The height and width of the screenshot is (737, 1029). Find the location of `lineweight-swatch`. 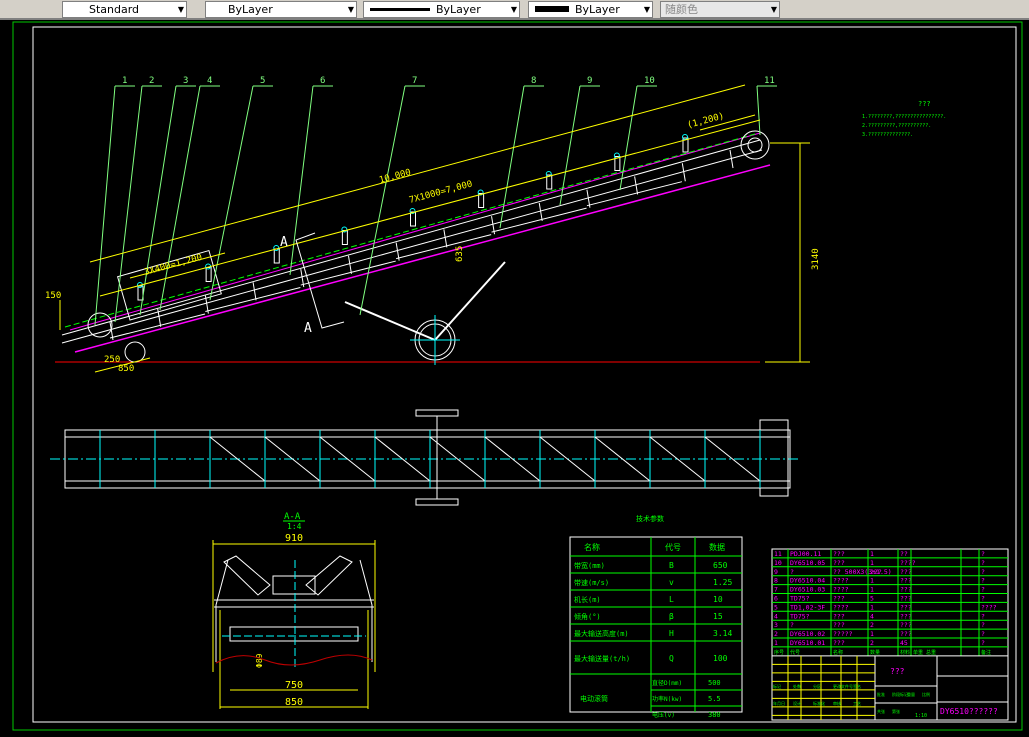

lineweight-swatch is located at coordinates (552, 9).